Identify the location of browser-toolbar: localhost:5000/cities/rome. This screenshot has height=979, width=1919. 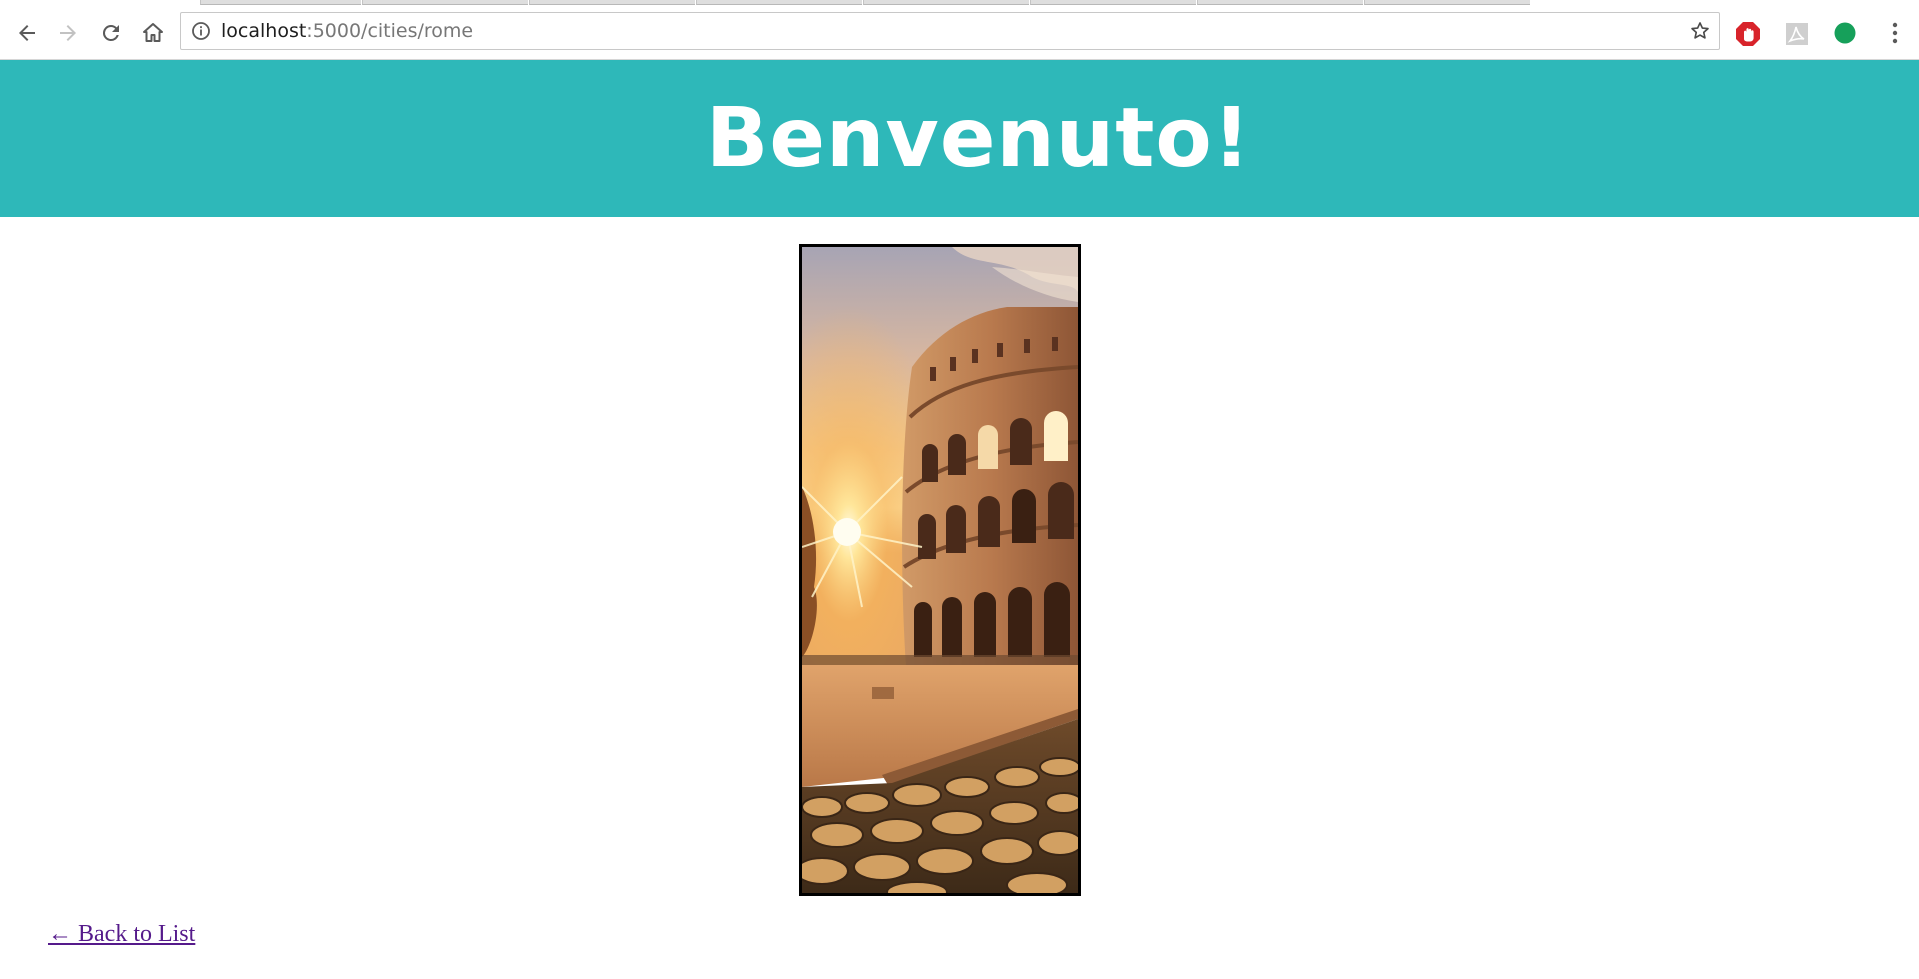
(959, 32).